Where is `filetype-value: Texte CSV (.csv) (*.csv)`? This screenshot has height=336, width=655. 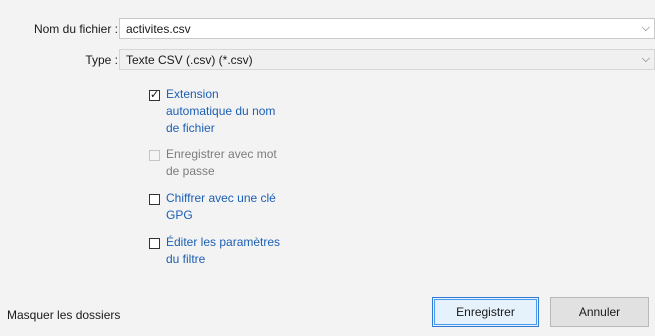
filetype-value: Texte CSV (.csv) (*.csv) is located at coordinates (189, 59).